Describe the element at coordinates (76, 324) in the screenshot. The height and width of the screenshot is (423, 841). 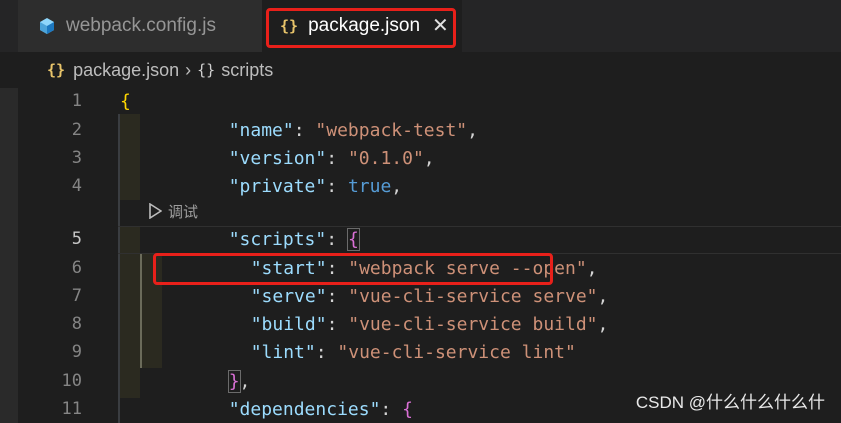
I see `line-number: 8` at that location.